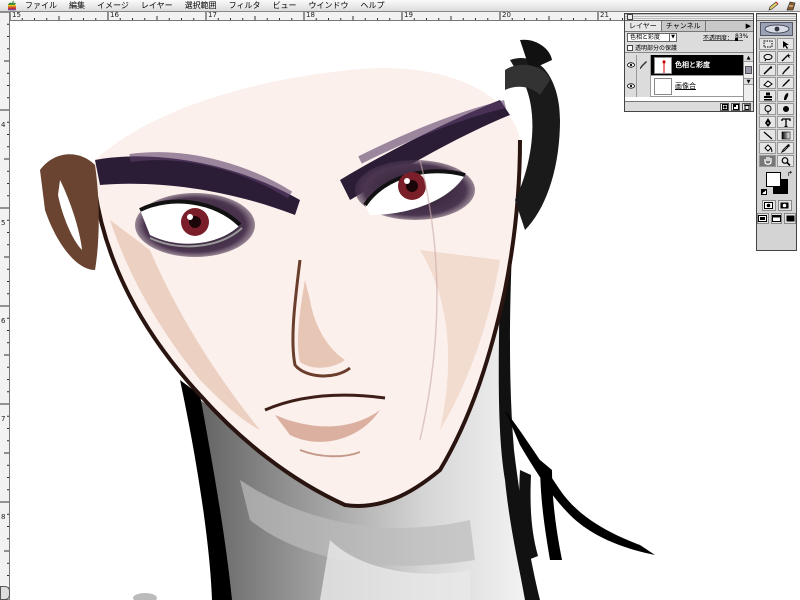  Describe the element at coordinates (767, 83) in the screenshot. I see `eraser-icon` at that location.